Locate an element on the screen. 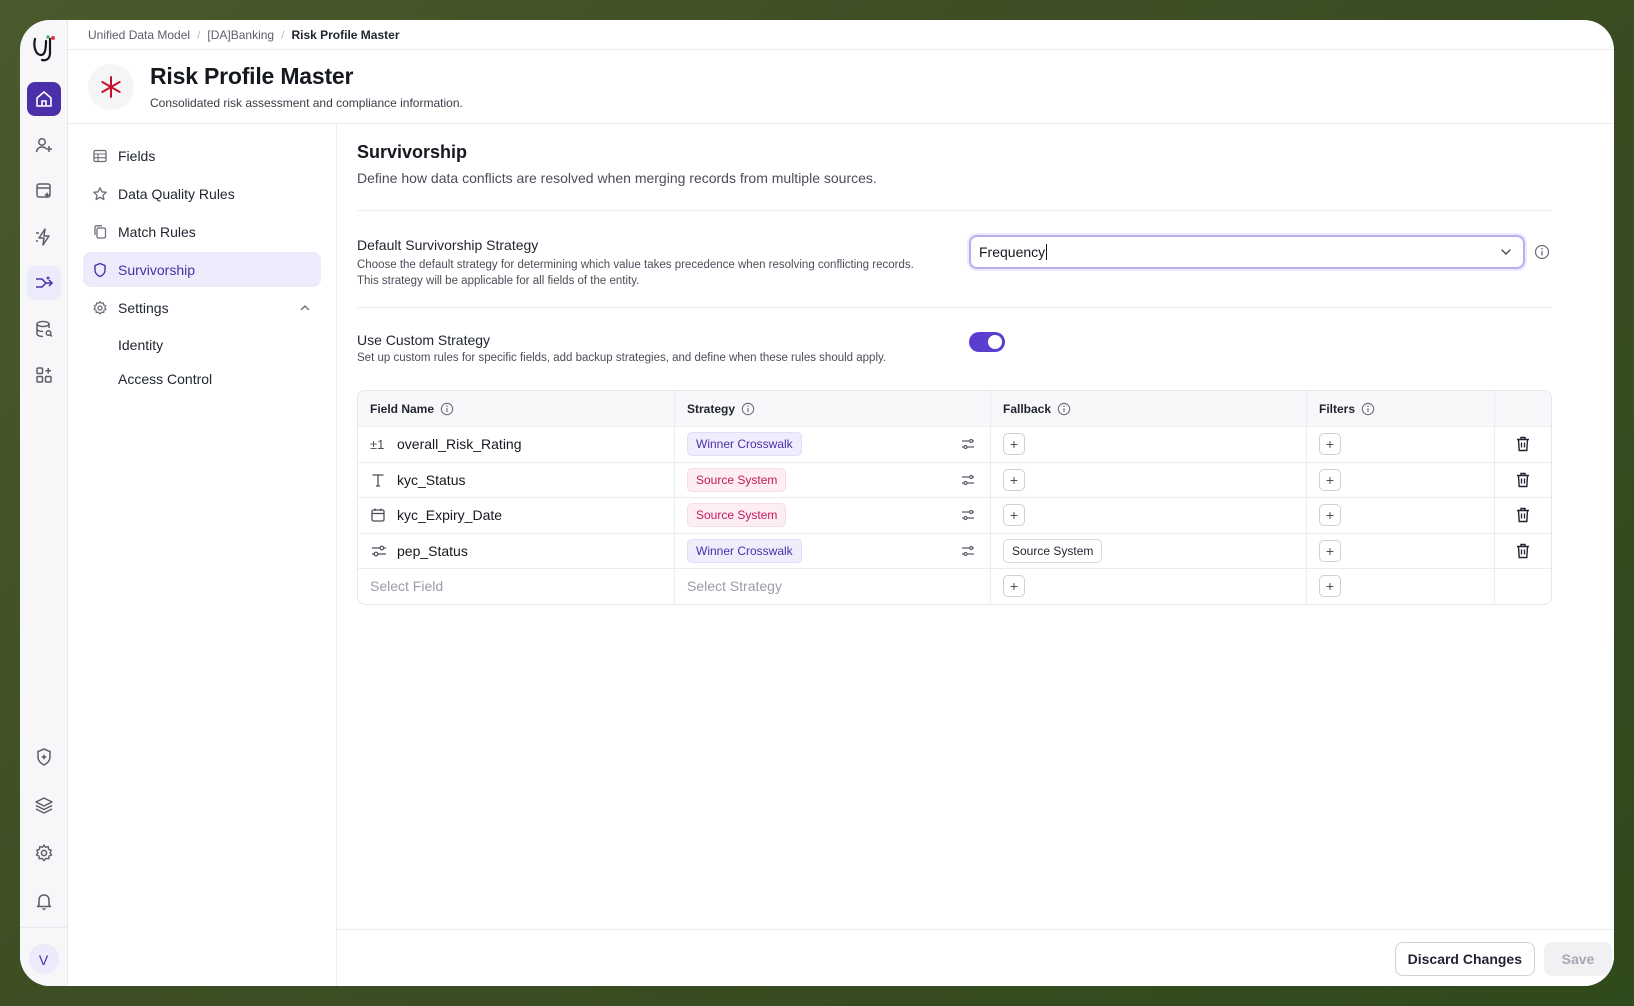  calendar-icon is located at coordinates (379, 515).